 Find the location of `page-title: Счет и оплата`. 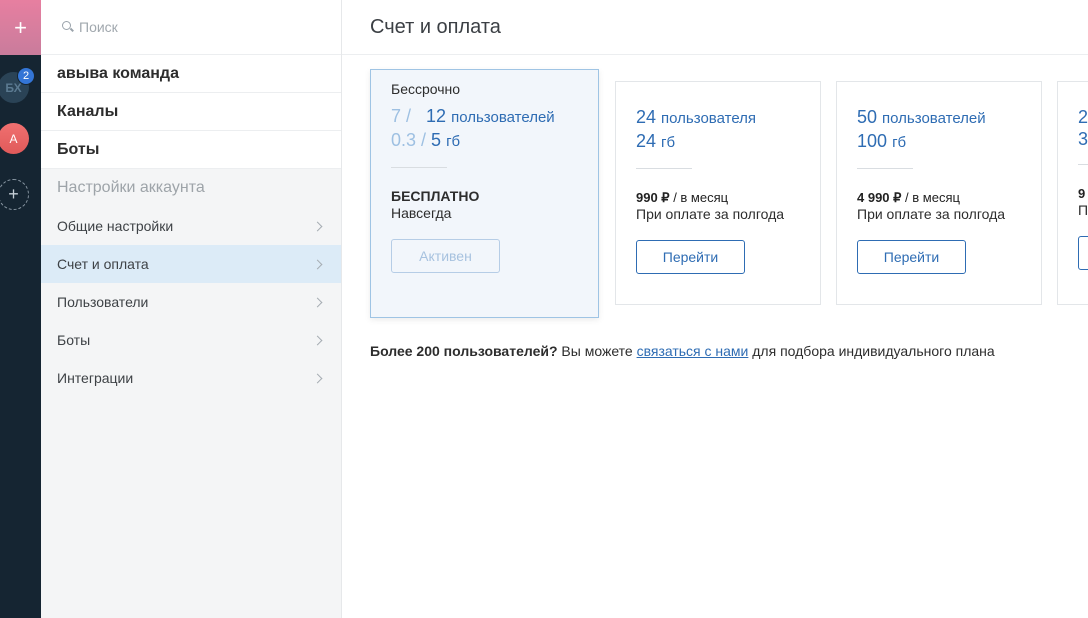

page-title: Счет и оплата is located at coordinates (715, 27).